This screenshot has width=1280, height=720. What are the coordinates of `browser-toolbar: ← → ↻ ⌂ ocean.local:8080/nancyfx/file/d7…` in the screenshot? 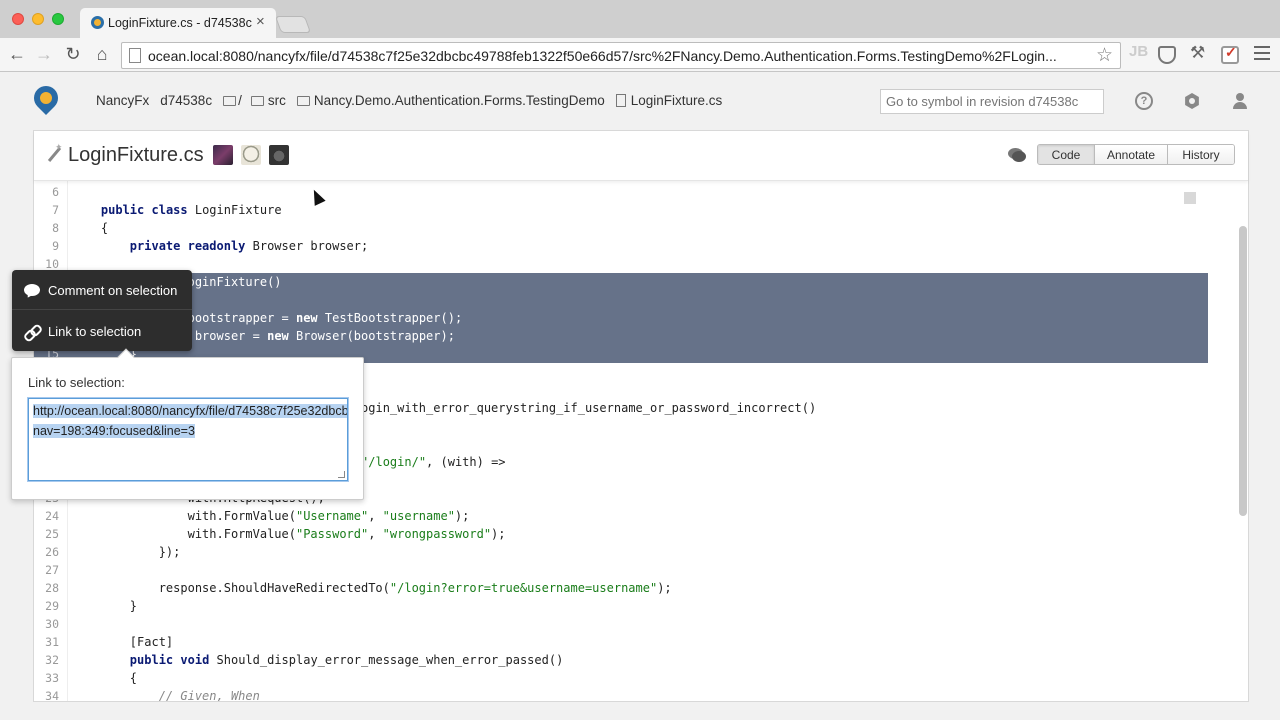 It's located at (640, 55).